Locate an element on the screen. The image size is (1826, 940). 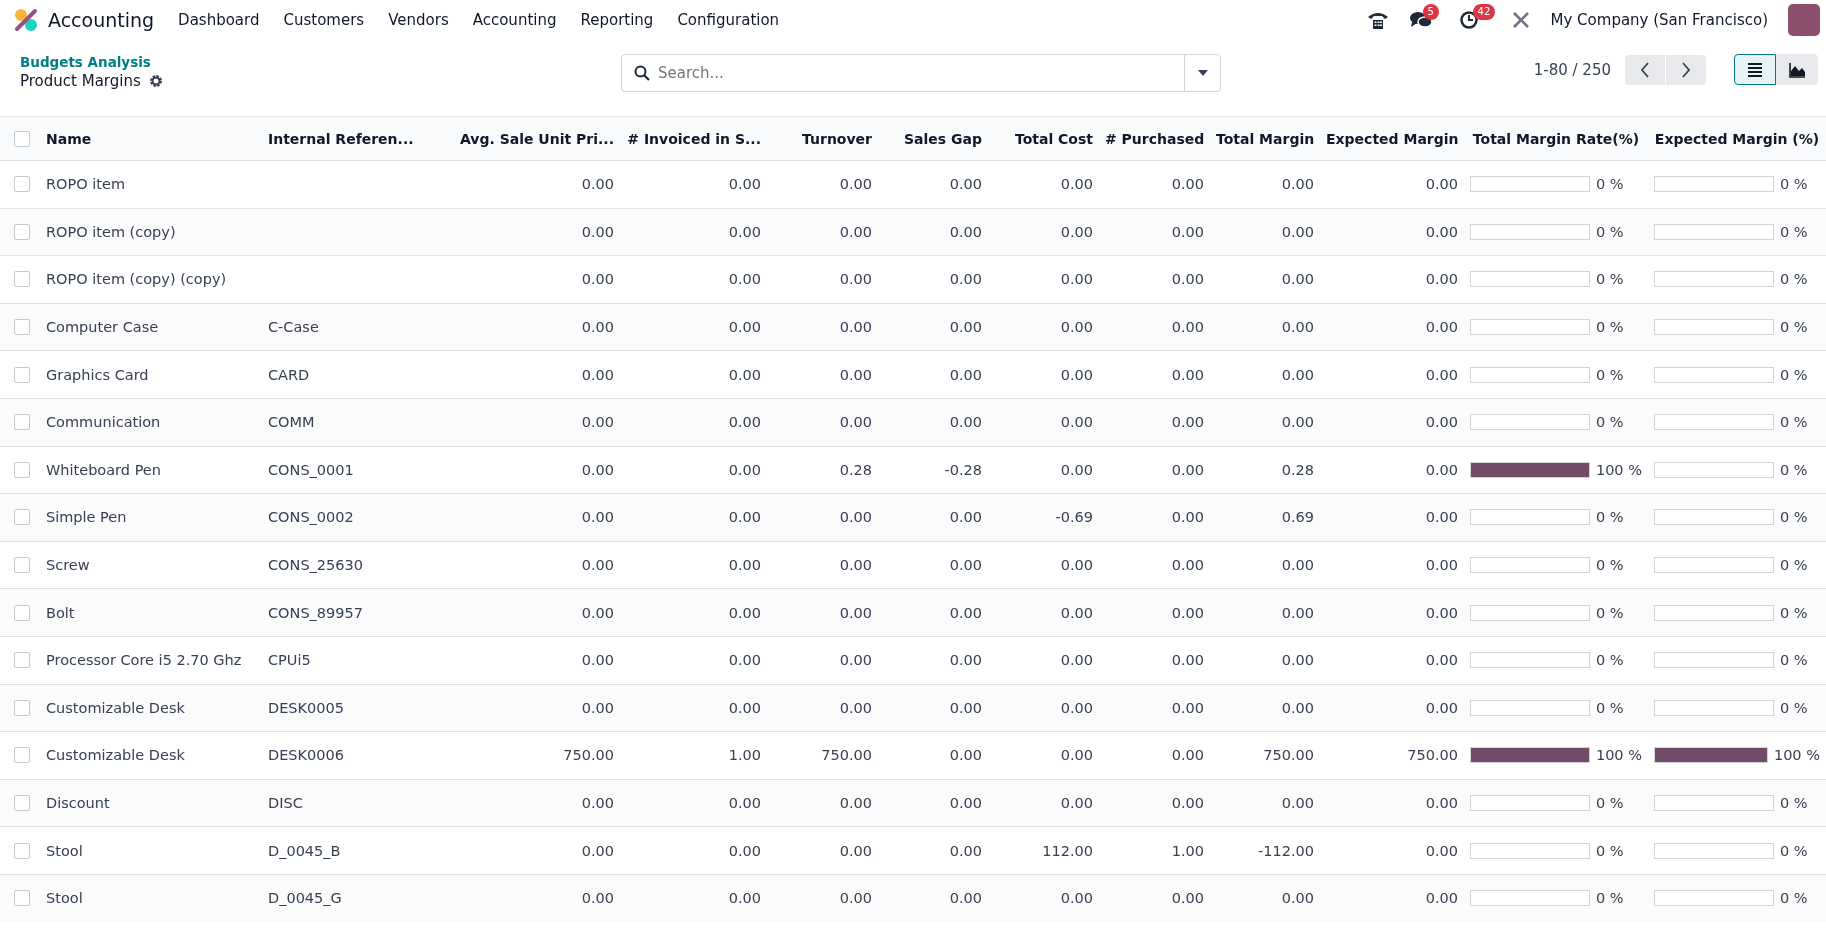
company-switcher: My Company (San Francisco) is located at coordinates (1659, 19).